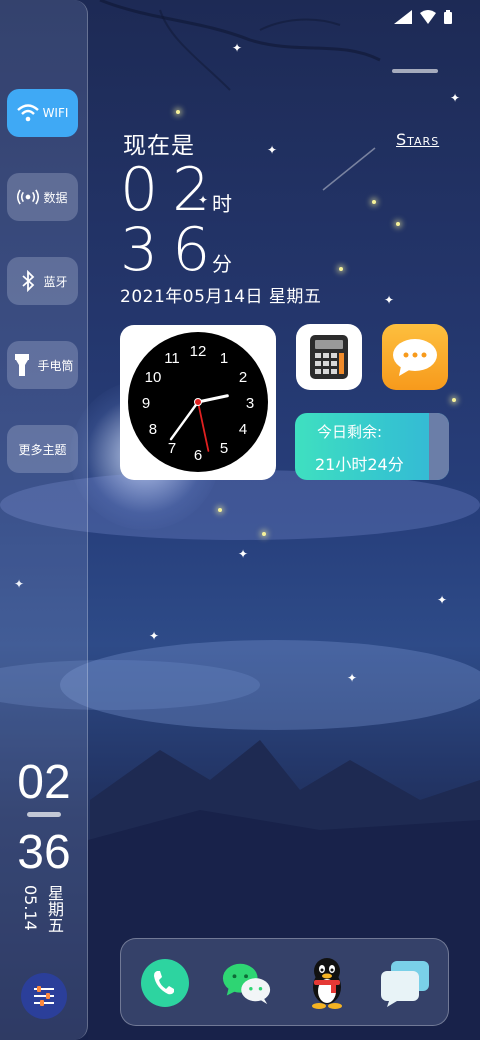 The width and height of the screenshot is (480, 1040). Describe the element at coordinates (55, 365) in the screenshot. I see `flashlight-label: 手电筒` at that location.